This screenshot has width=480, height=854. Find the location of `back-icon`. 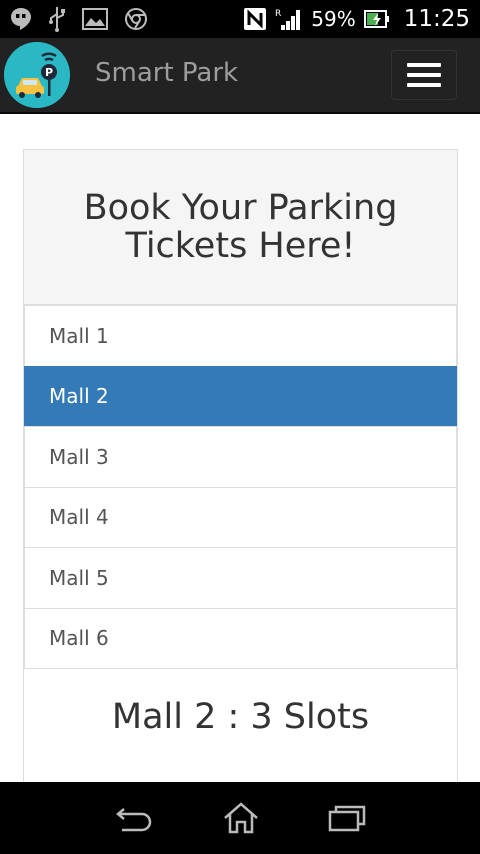

back-icon is located at coordinates (134, 818).